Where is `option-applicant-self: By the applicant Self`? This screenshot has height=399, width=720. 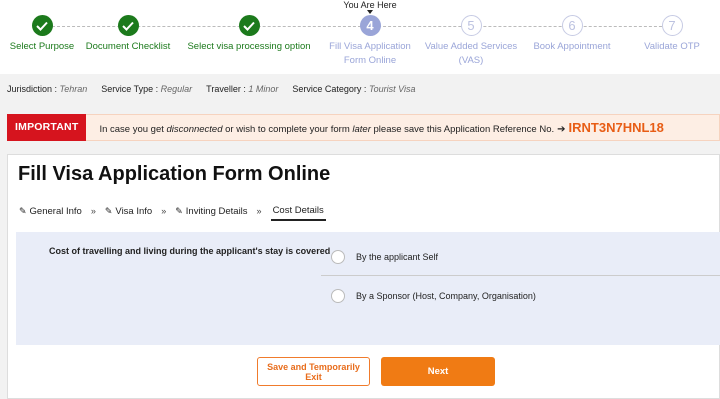
option-applicant-self: By the applicant Self is located at coordinates (520, 257).